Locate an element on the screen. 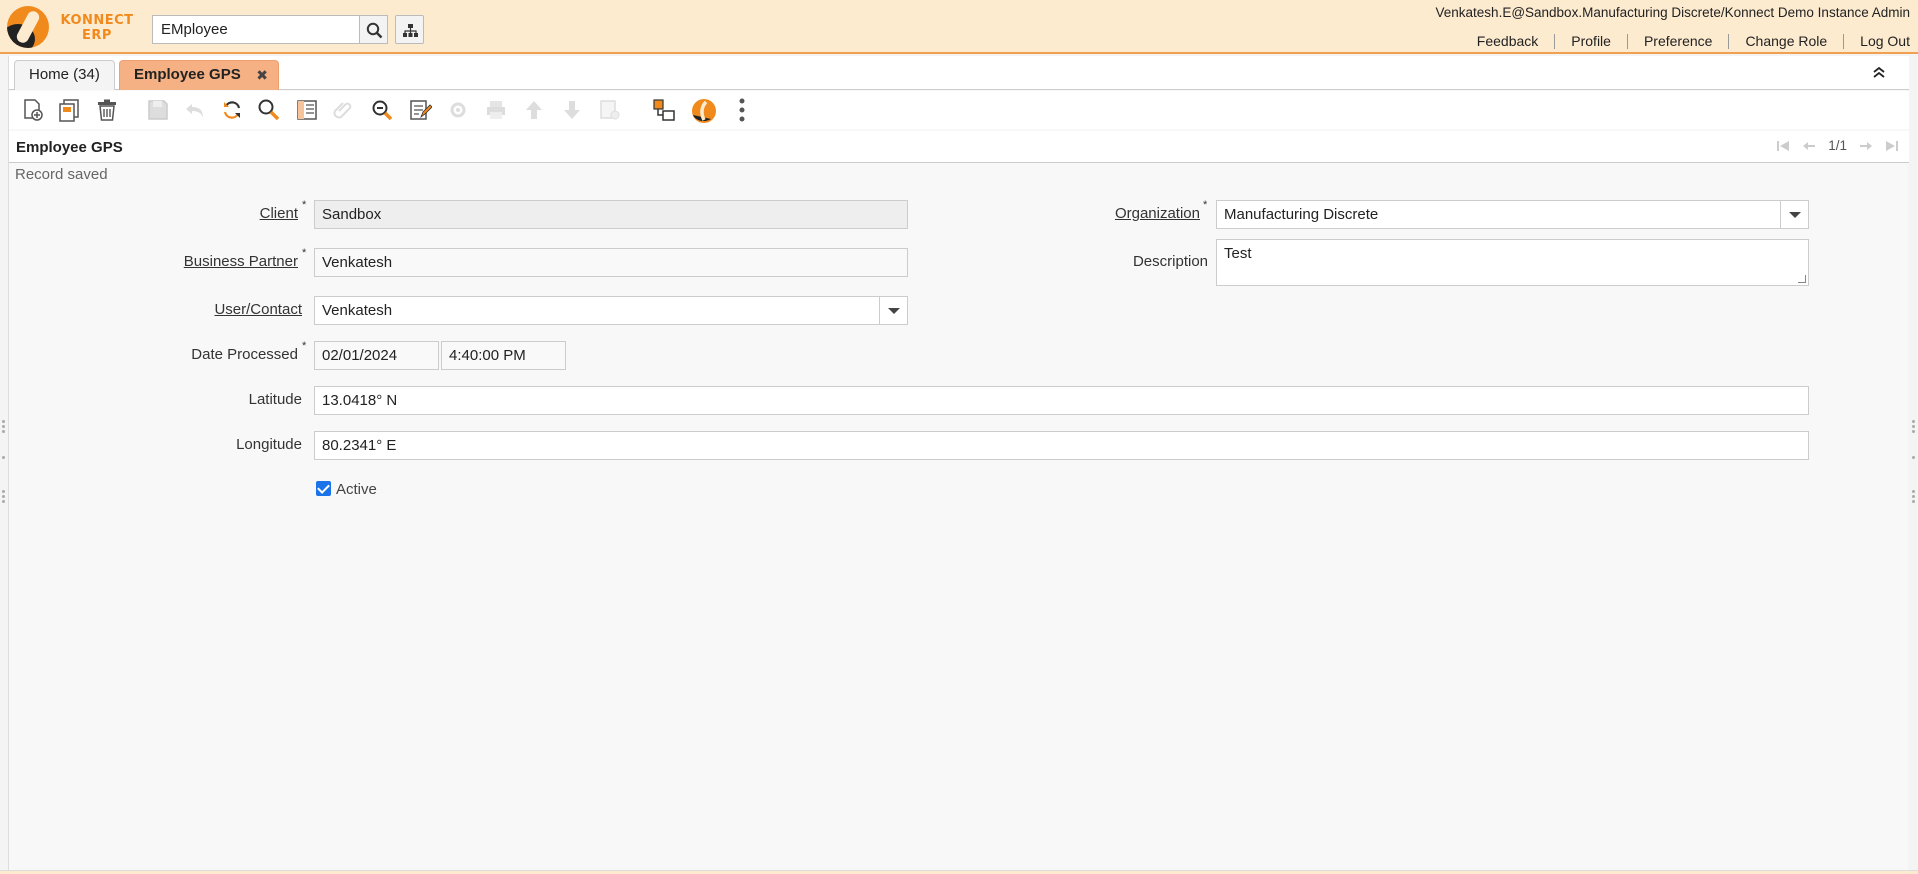  logout-link: Log Out is located at coordinates (1877, 41).